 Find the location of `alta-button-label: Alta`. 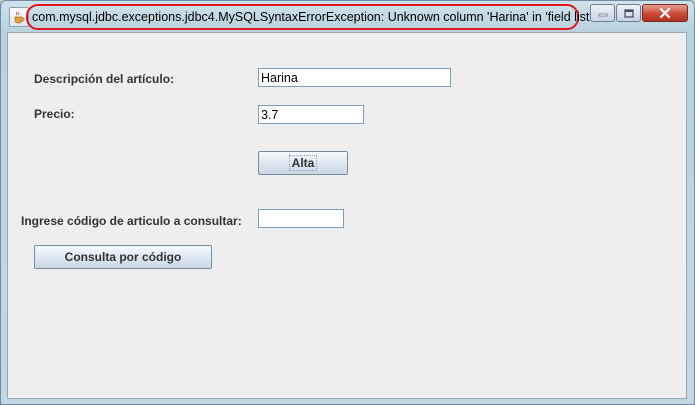

alta-button-label: Alta is located at coordinates (303, 163).